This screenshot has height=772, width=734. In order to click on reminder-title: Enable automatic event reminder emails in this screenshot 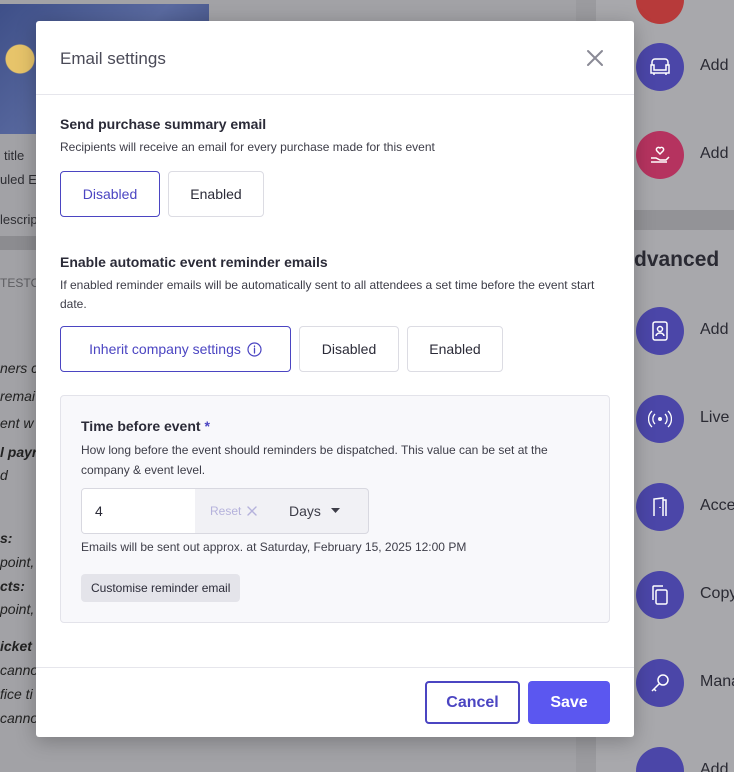, I will do `click(194, 262)`.